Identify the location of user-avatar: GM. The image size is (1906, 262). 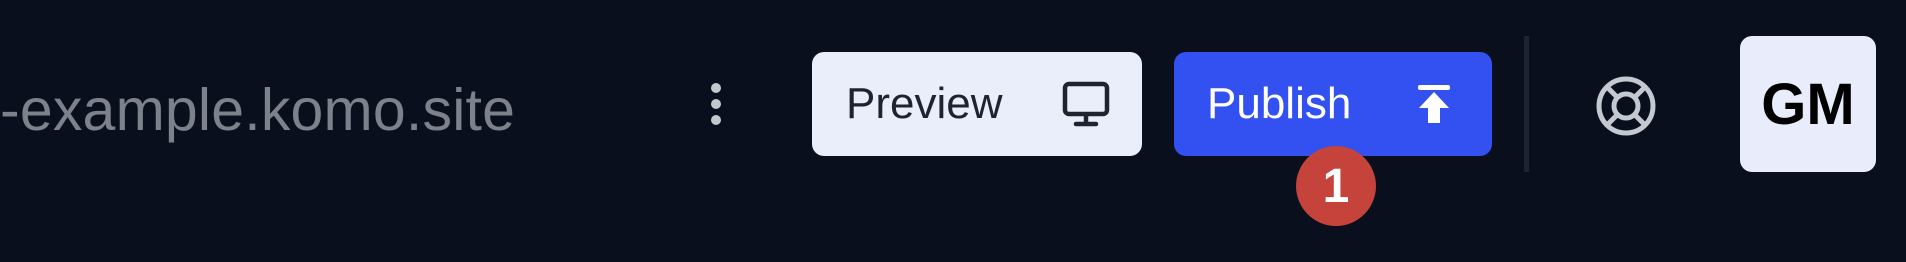
(1808, 104).